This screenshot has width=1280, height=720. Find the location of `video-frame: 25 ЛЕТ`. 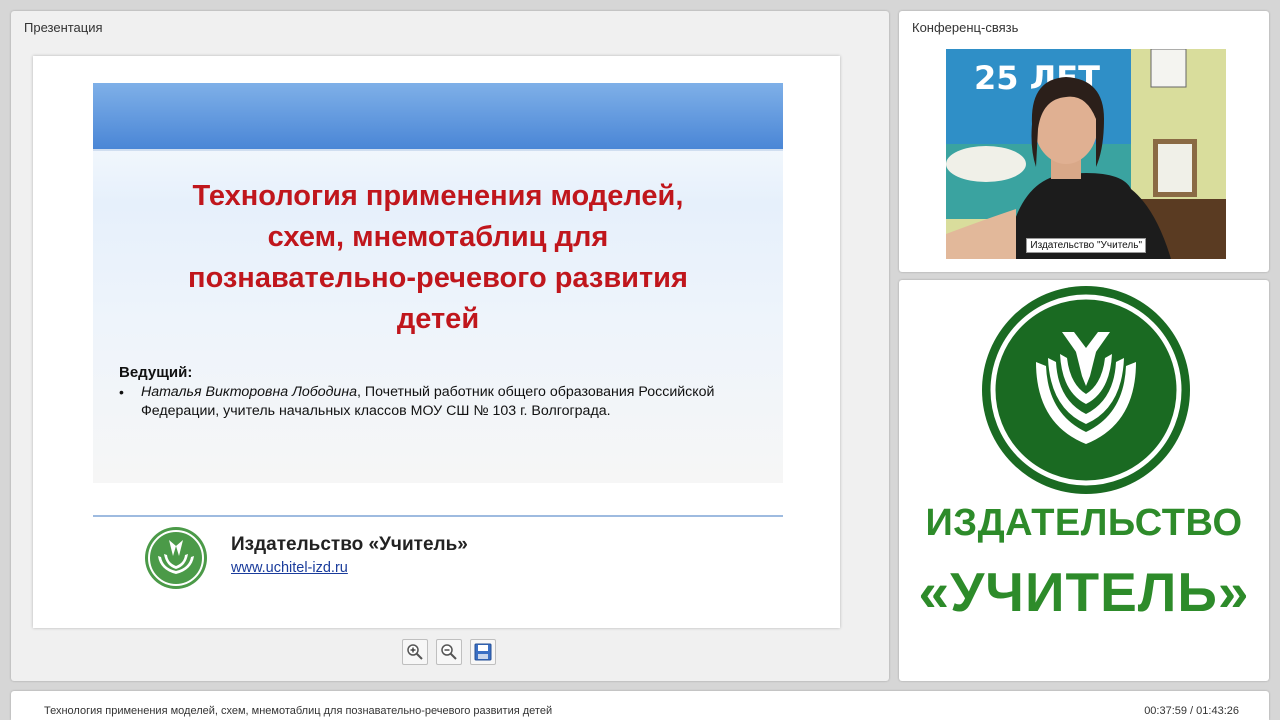

video-frame: 25 ЛЕТ is located at coordinates (1086, 154).